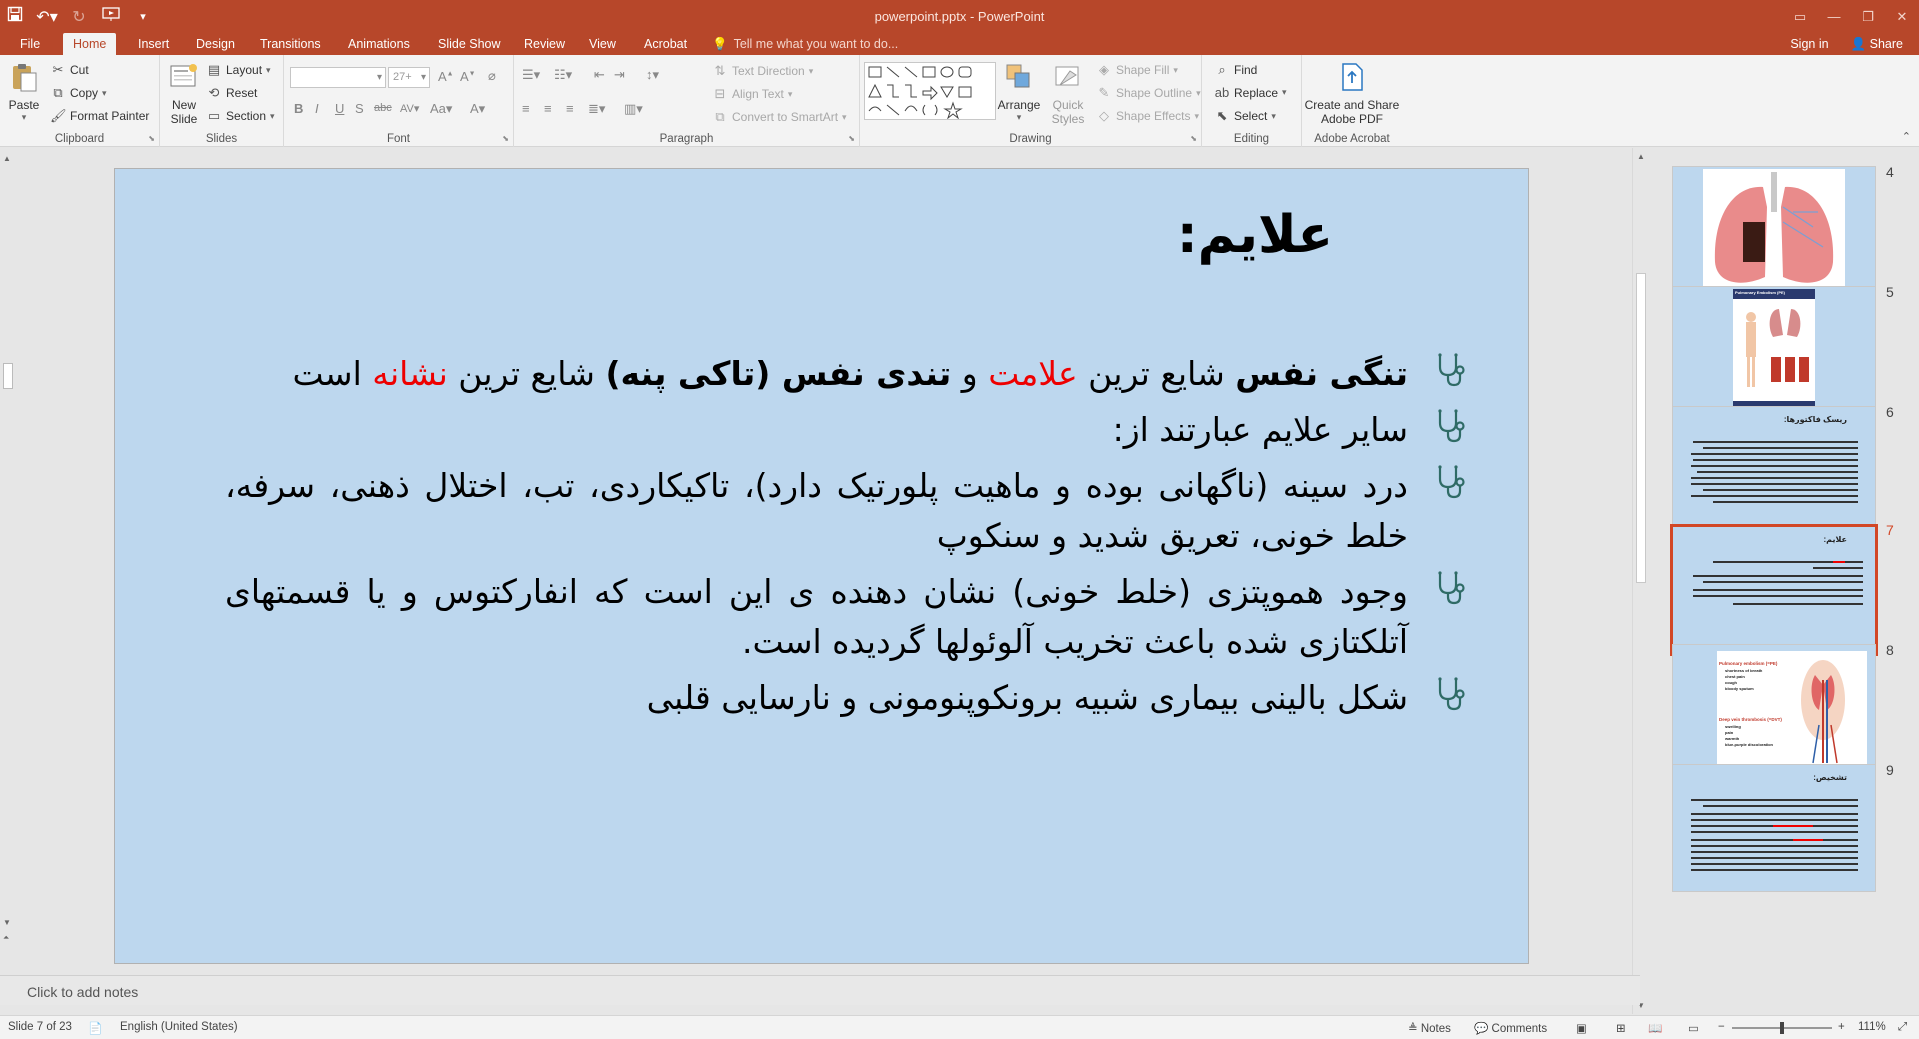 The height and width of the screenshot is (1039, 1919). Describe the element at coordinates (526, 108) in the screenshot. I see `align-left-icon: ≡` at that location.